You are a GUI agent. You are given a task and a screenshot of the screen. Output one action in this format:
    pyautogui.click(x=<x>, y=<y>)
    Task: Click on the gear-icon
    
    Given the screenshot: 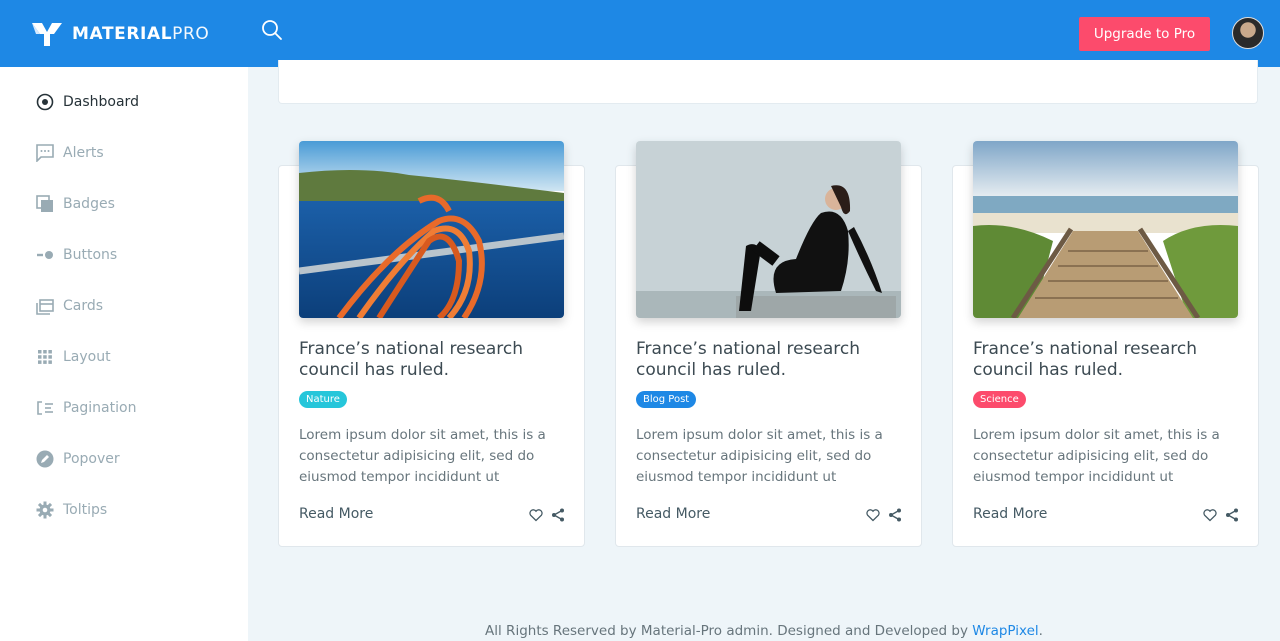 What is the action you would take?
    pyautogui.click(x=45, y=510)
    